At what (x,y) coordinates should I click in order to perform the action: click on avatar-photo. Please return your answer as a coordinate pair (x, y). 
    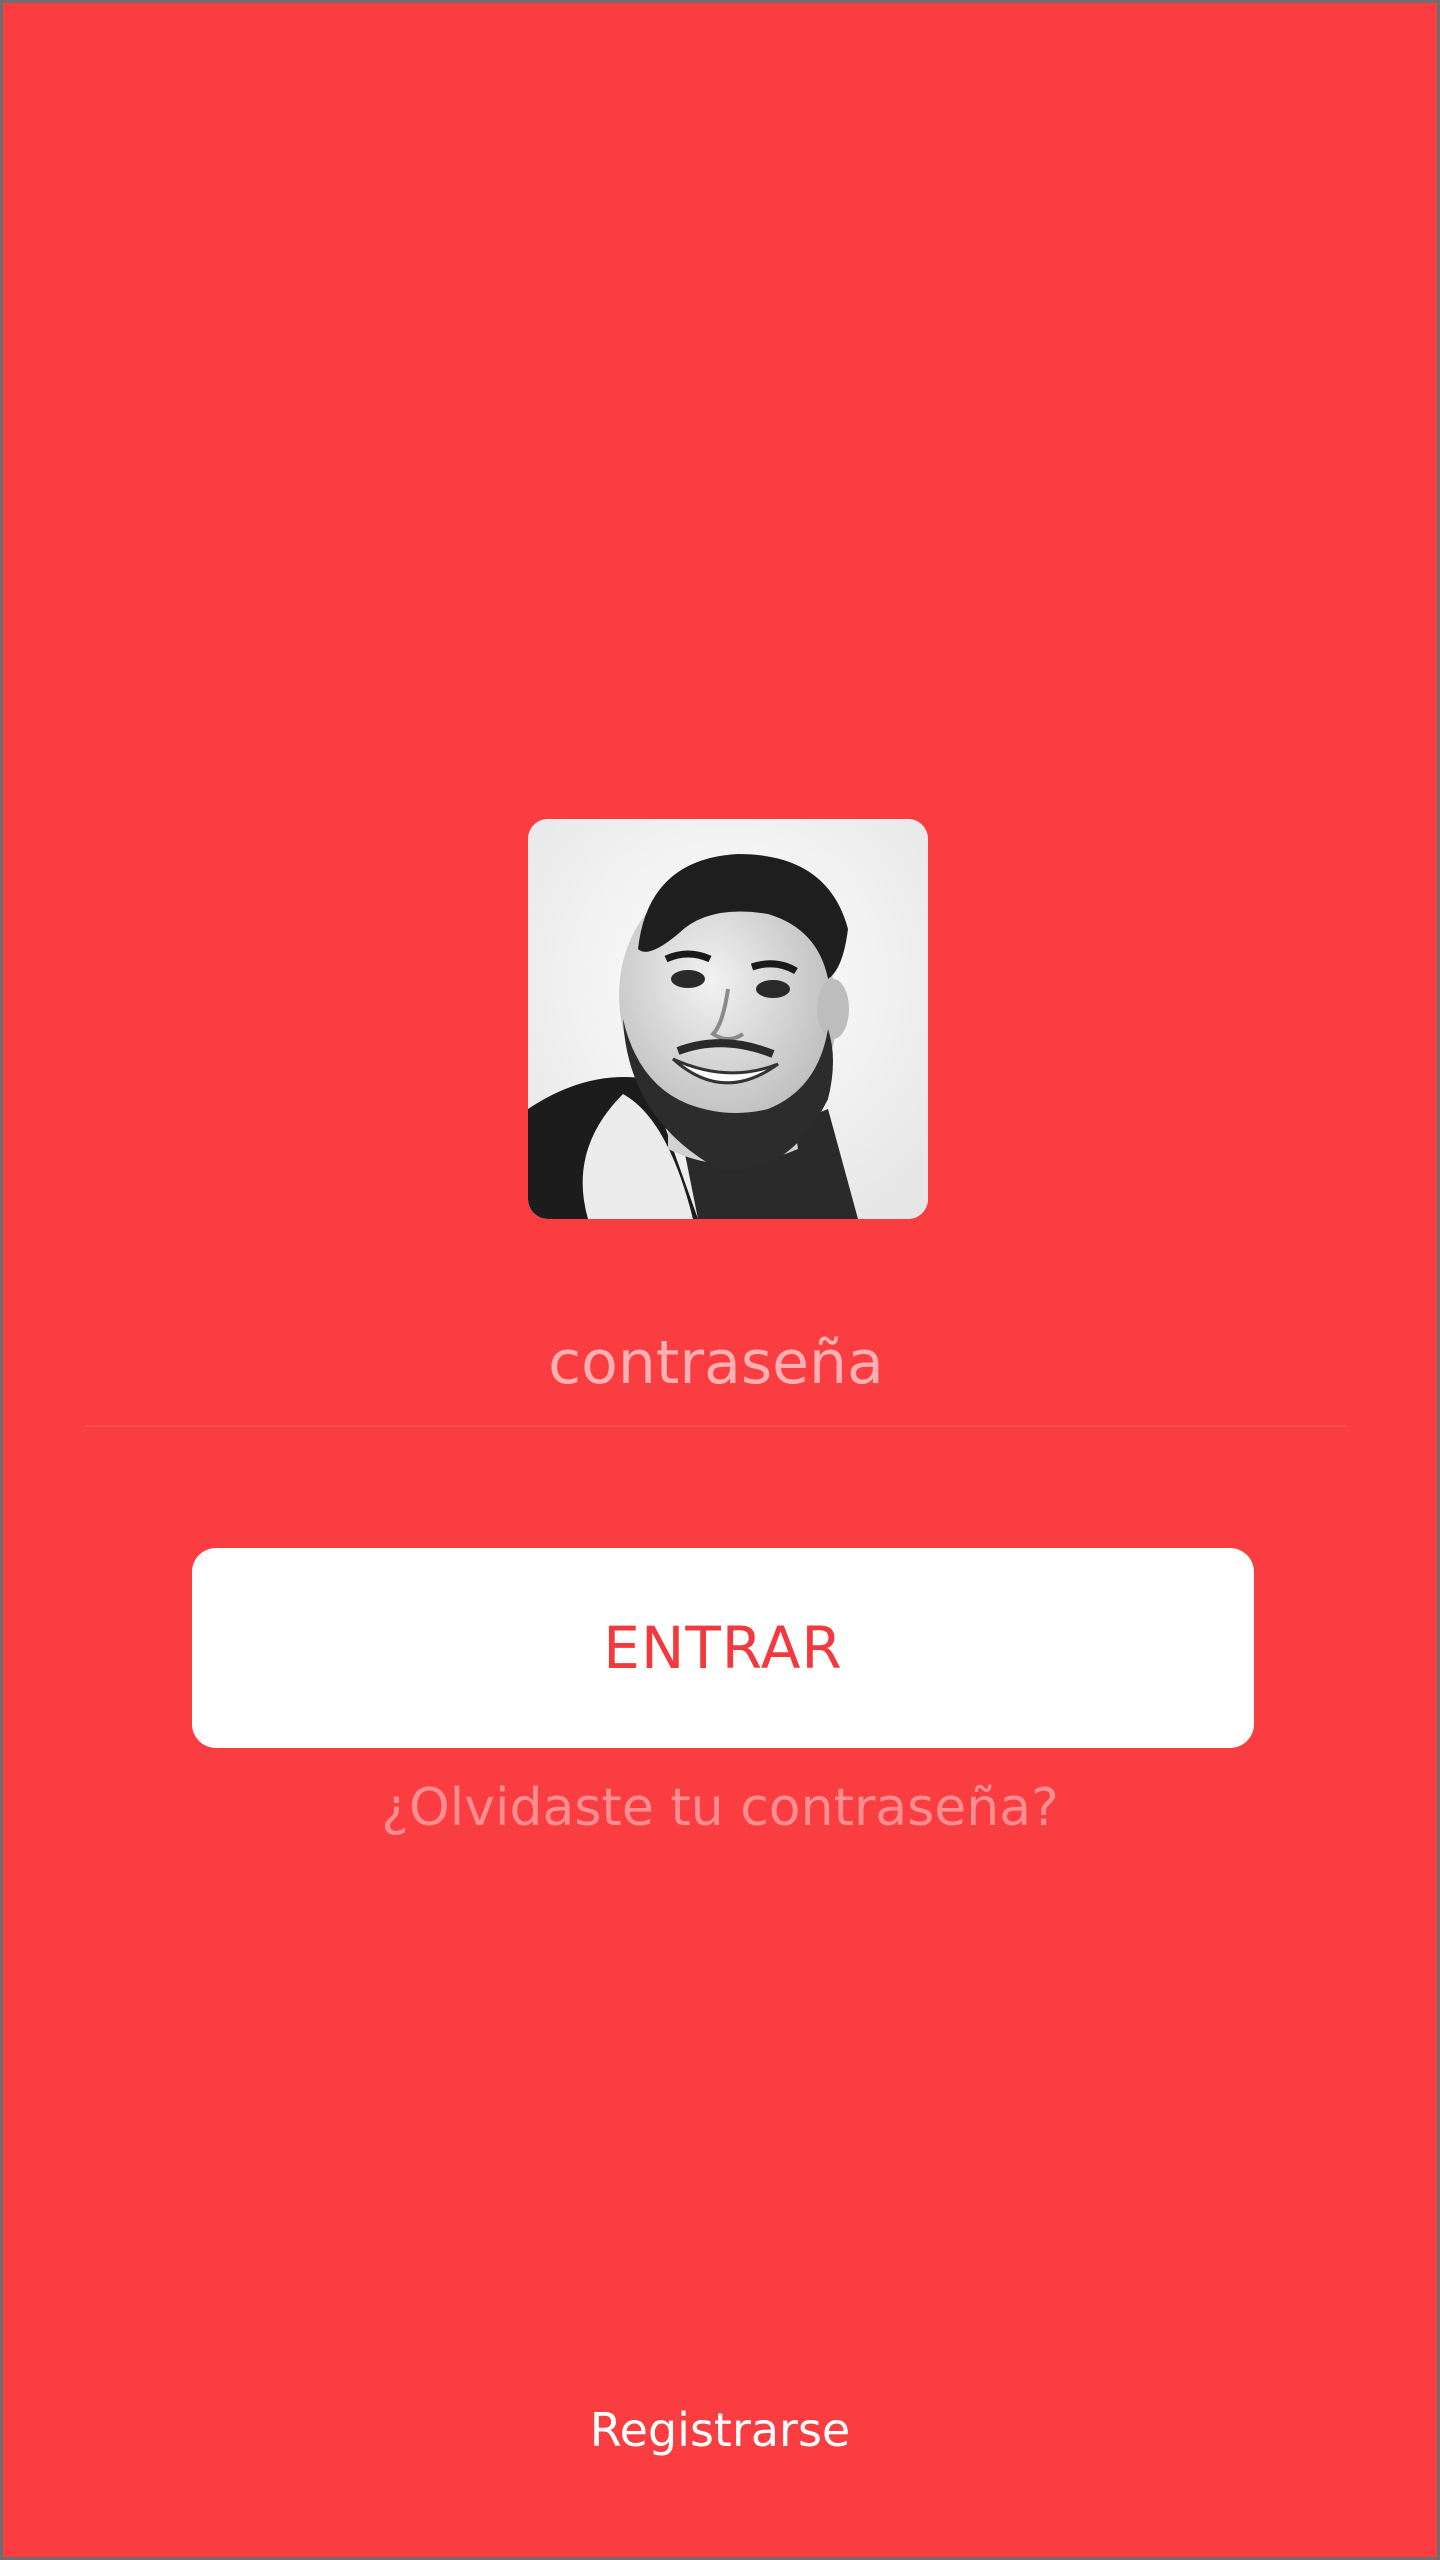
    Looking at the image, I should click on (728, 1019).